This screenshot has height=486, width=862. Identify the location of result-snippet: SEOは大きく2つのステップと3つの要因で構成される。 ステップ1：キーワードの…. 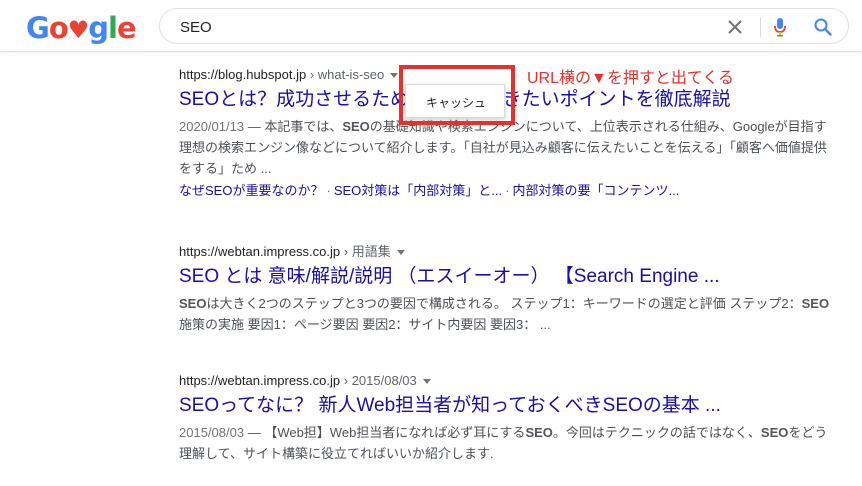
(509, 314).